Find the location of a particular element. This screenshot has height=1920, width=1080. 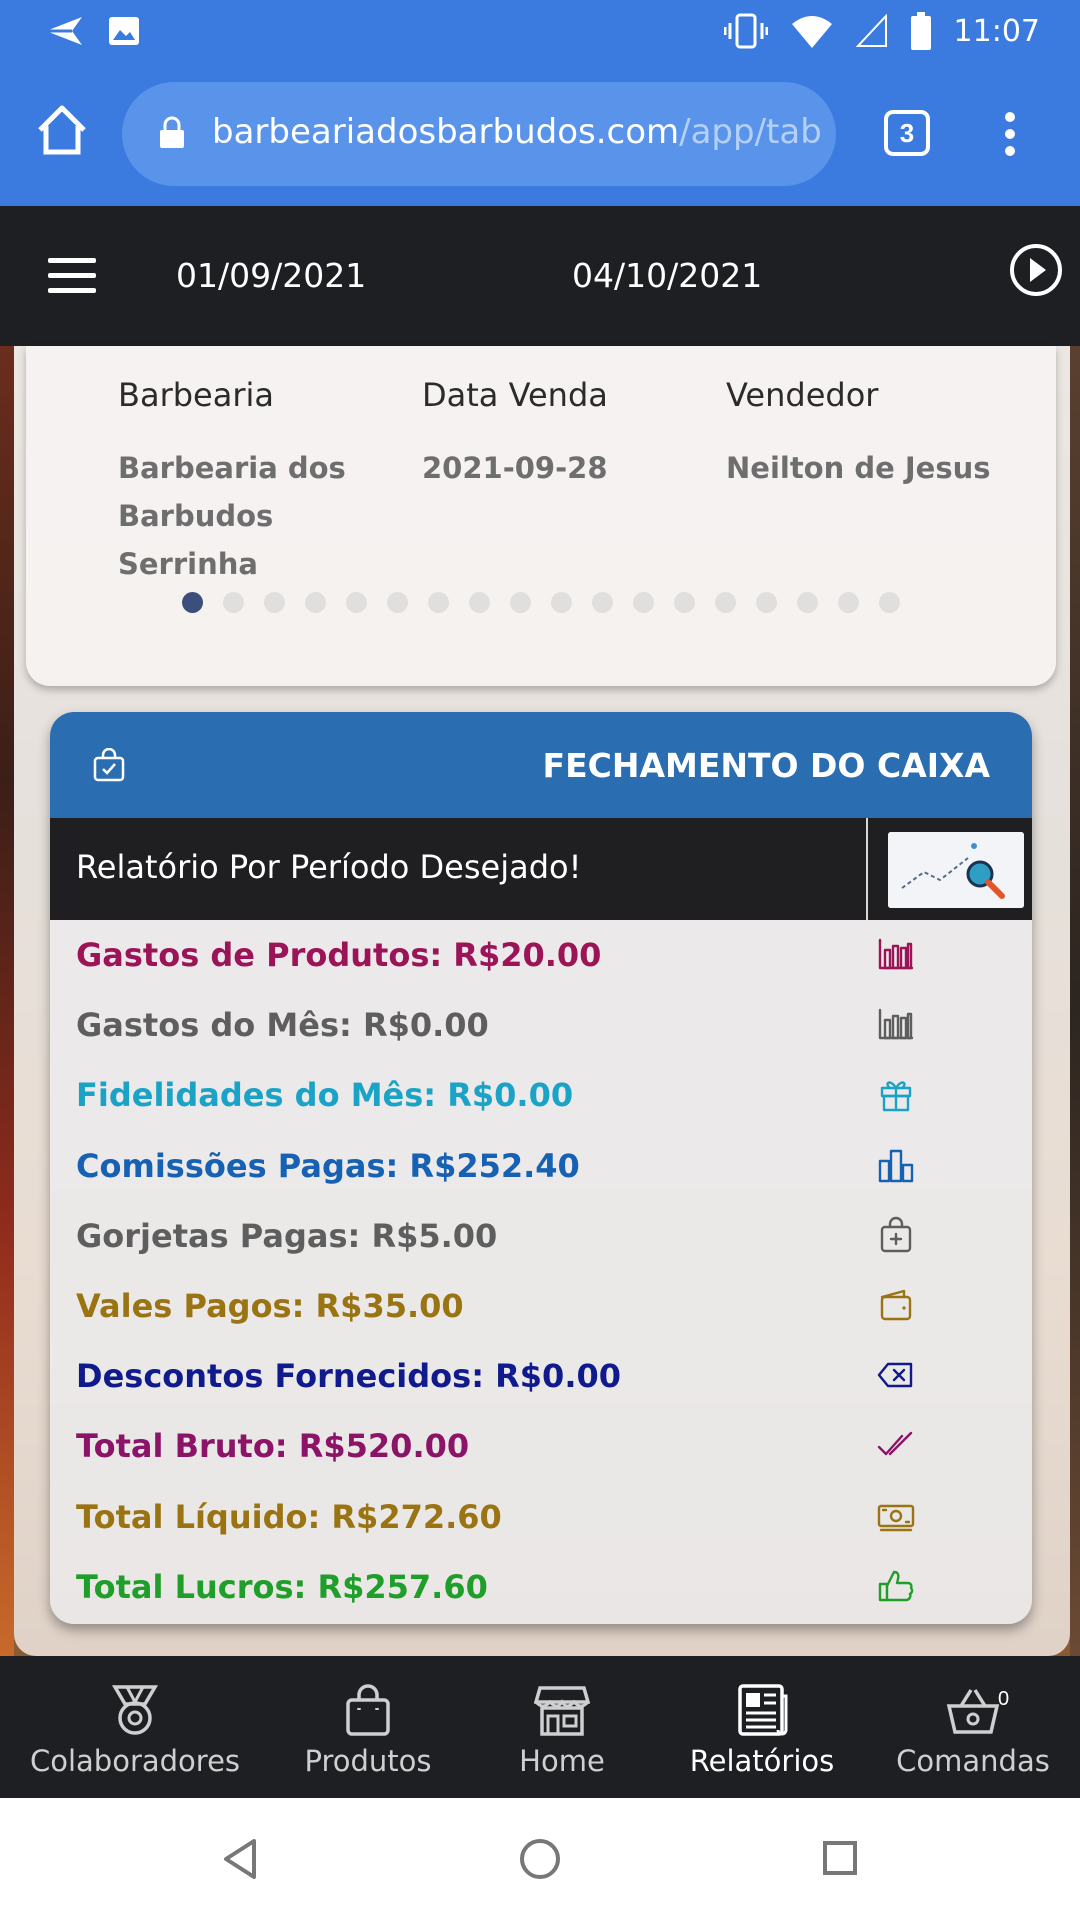

backspace-icon is located at coordinates (896, 1375).